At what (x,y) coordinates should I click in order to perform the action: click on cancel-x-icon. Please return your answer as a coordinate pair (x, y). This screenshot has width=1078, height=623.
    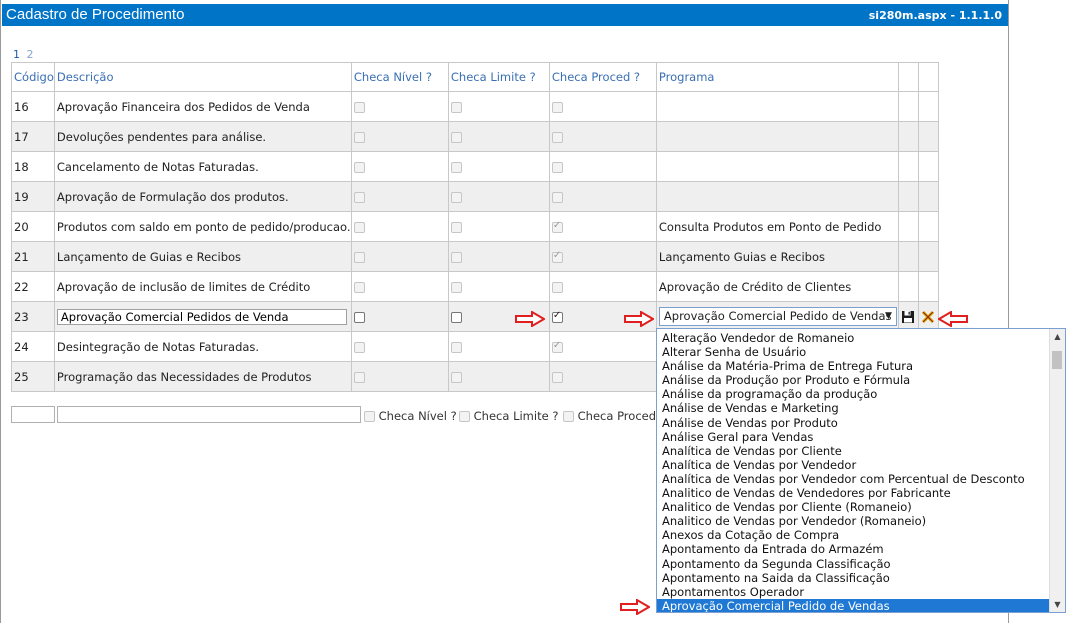
    Looking at the image, I should click on (928, 317).